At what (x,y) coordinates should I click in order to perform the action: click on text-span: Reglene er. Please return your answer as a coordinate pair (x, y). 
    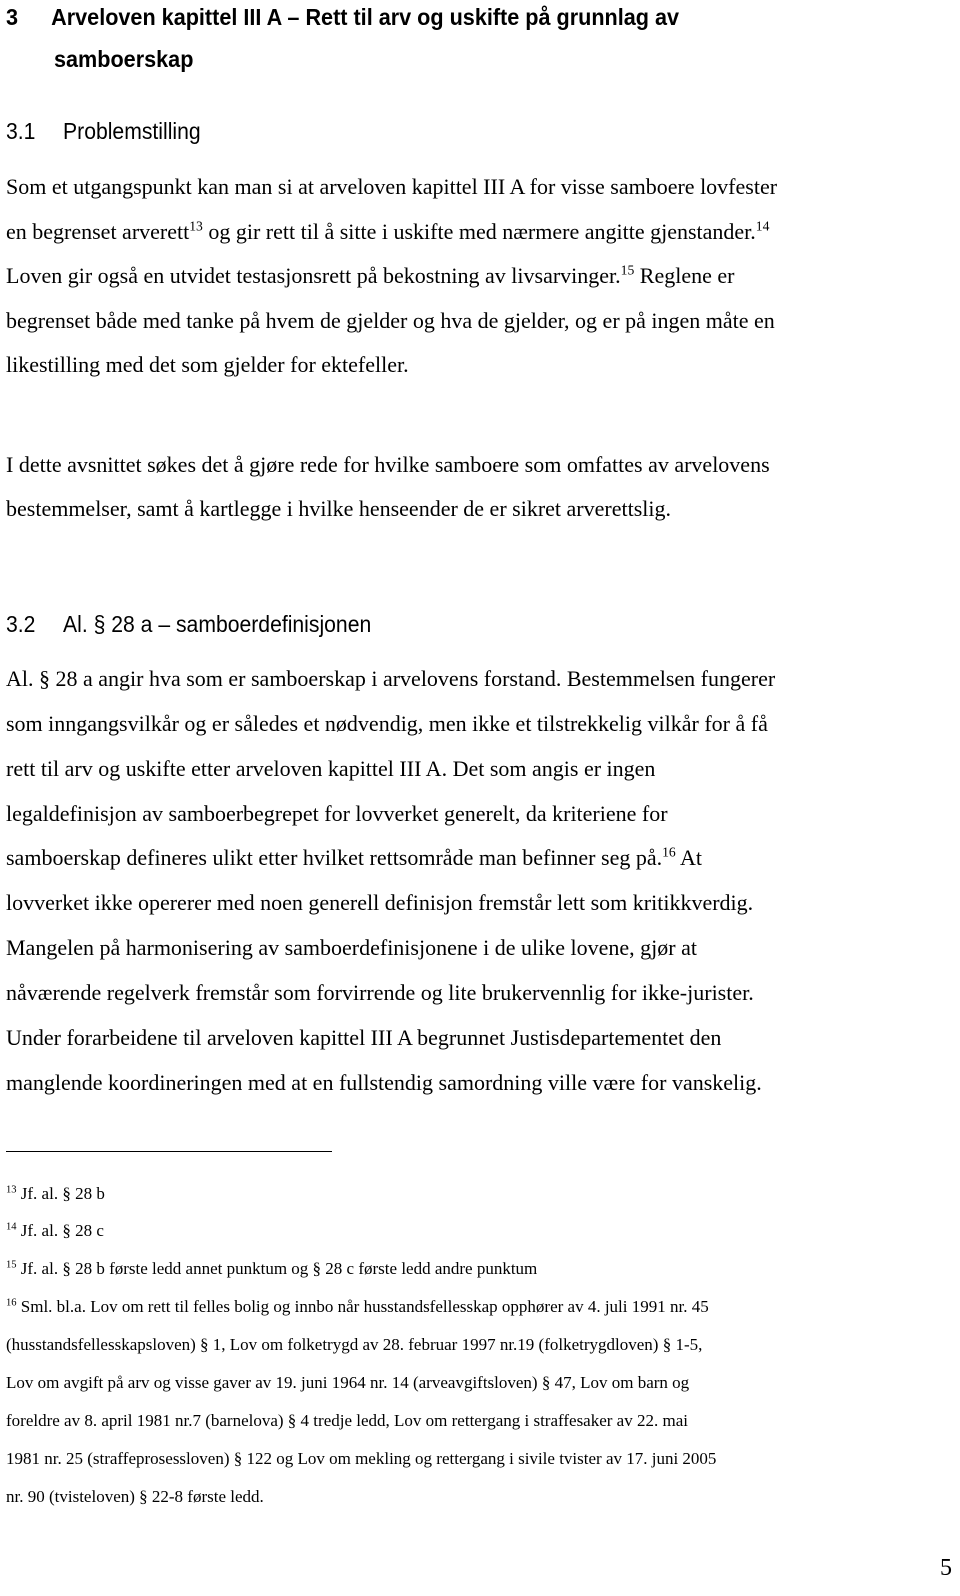
    Looking at the image, I should click on (684, 275).